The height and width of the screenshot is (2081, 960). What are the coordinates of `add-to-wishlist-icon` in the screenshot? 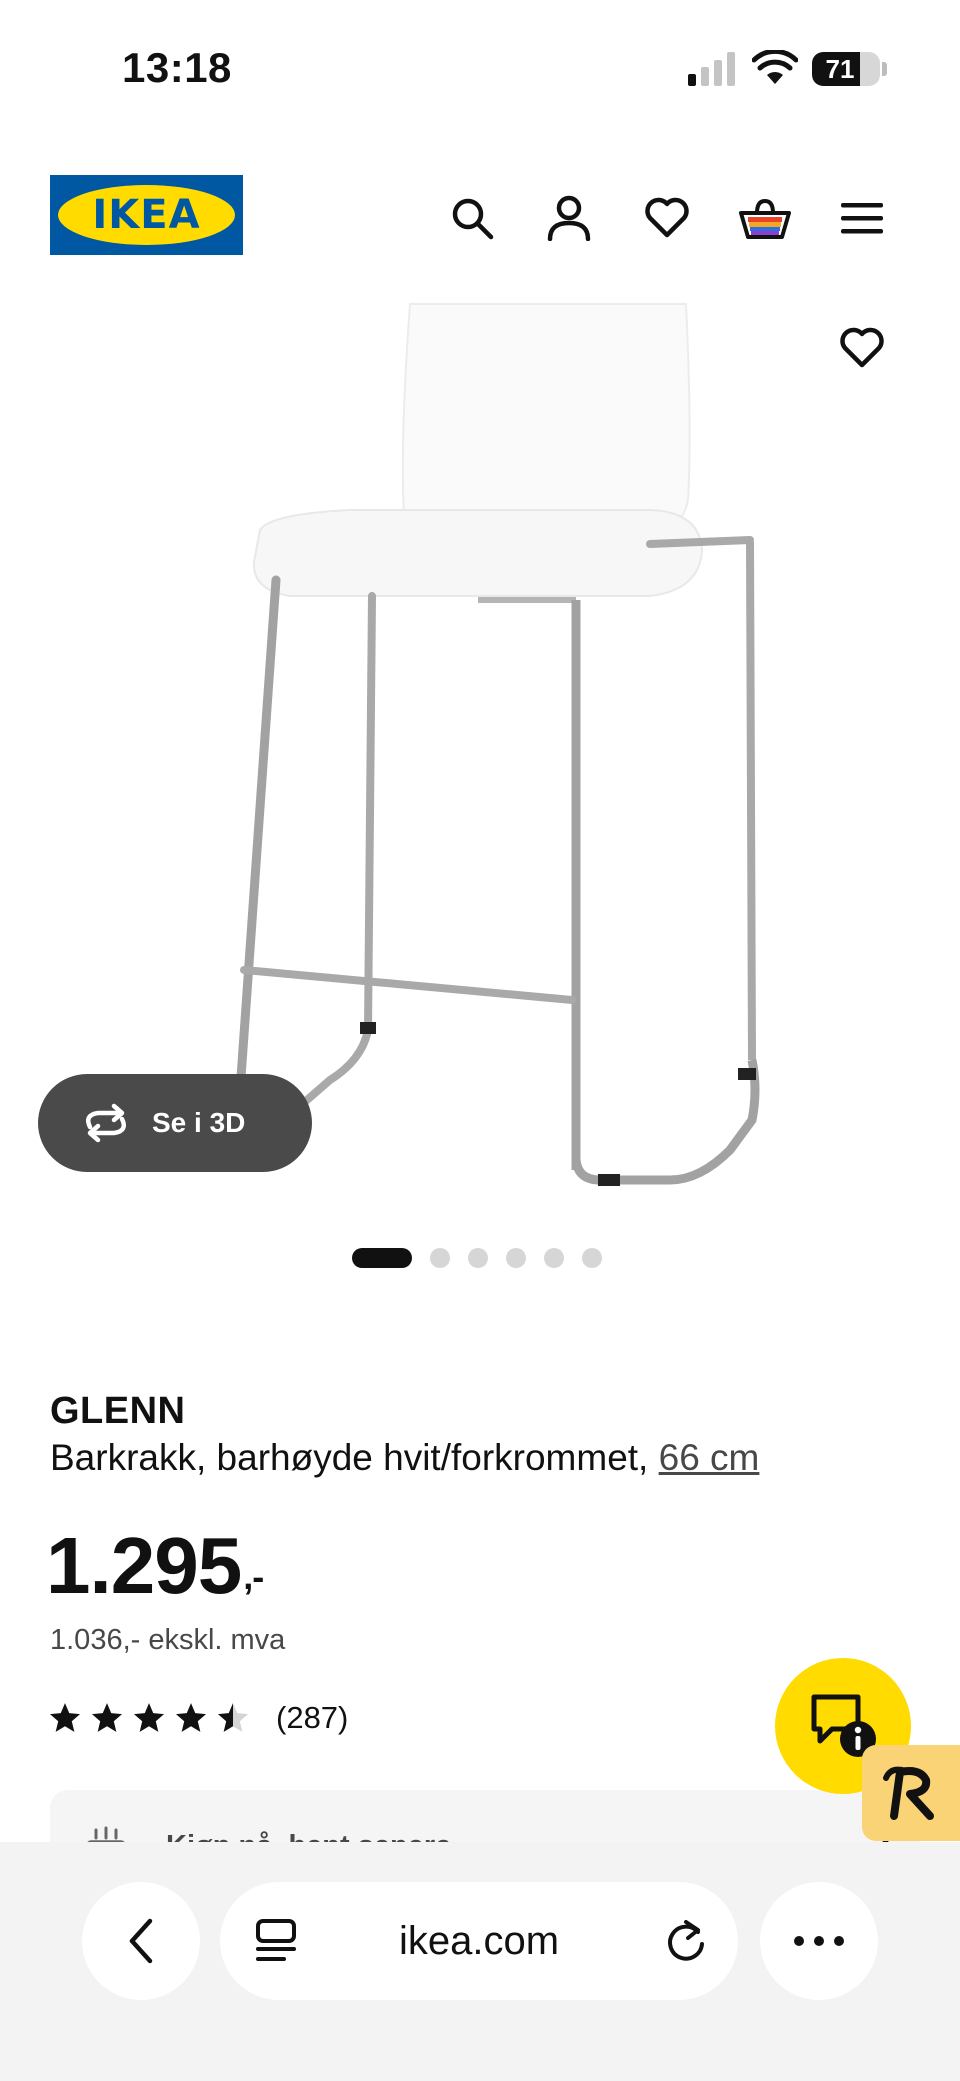 It's located at (862, 348).